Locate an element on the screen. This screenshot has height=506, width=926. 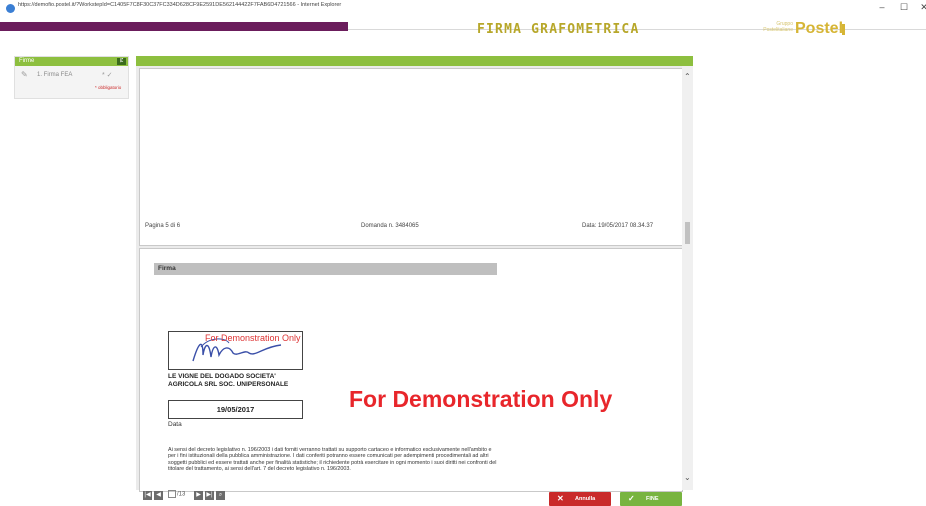
prev-page-button: ◀ is located at coordinates (158, 495).